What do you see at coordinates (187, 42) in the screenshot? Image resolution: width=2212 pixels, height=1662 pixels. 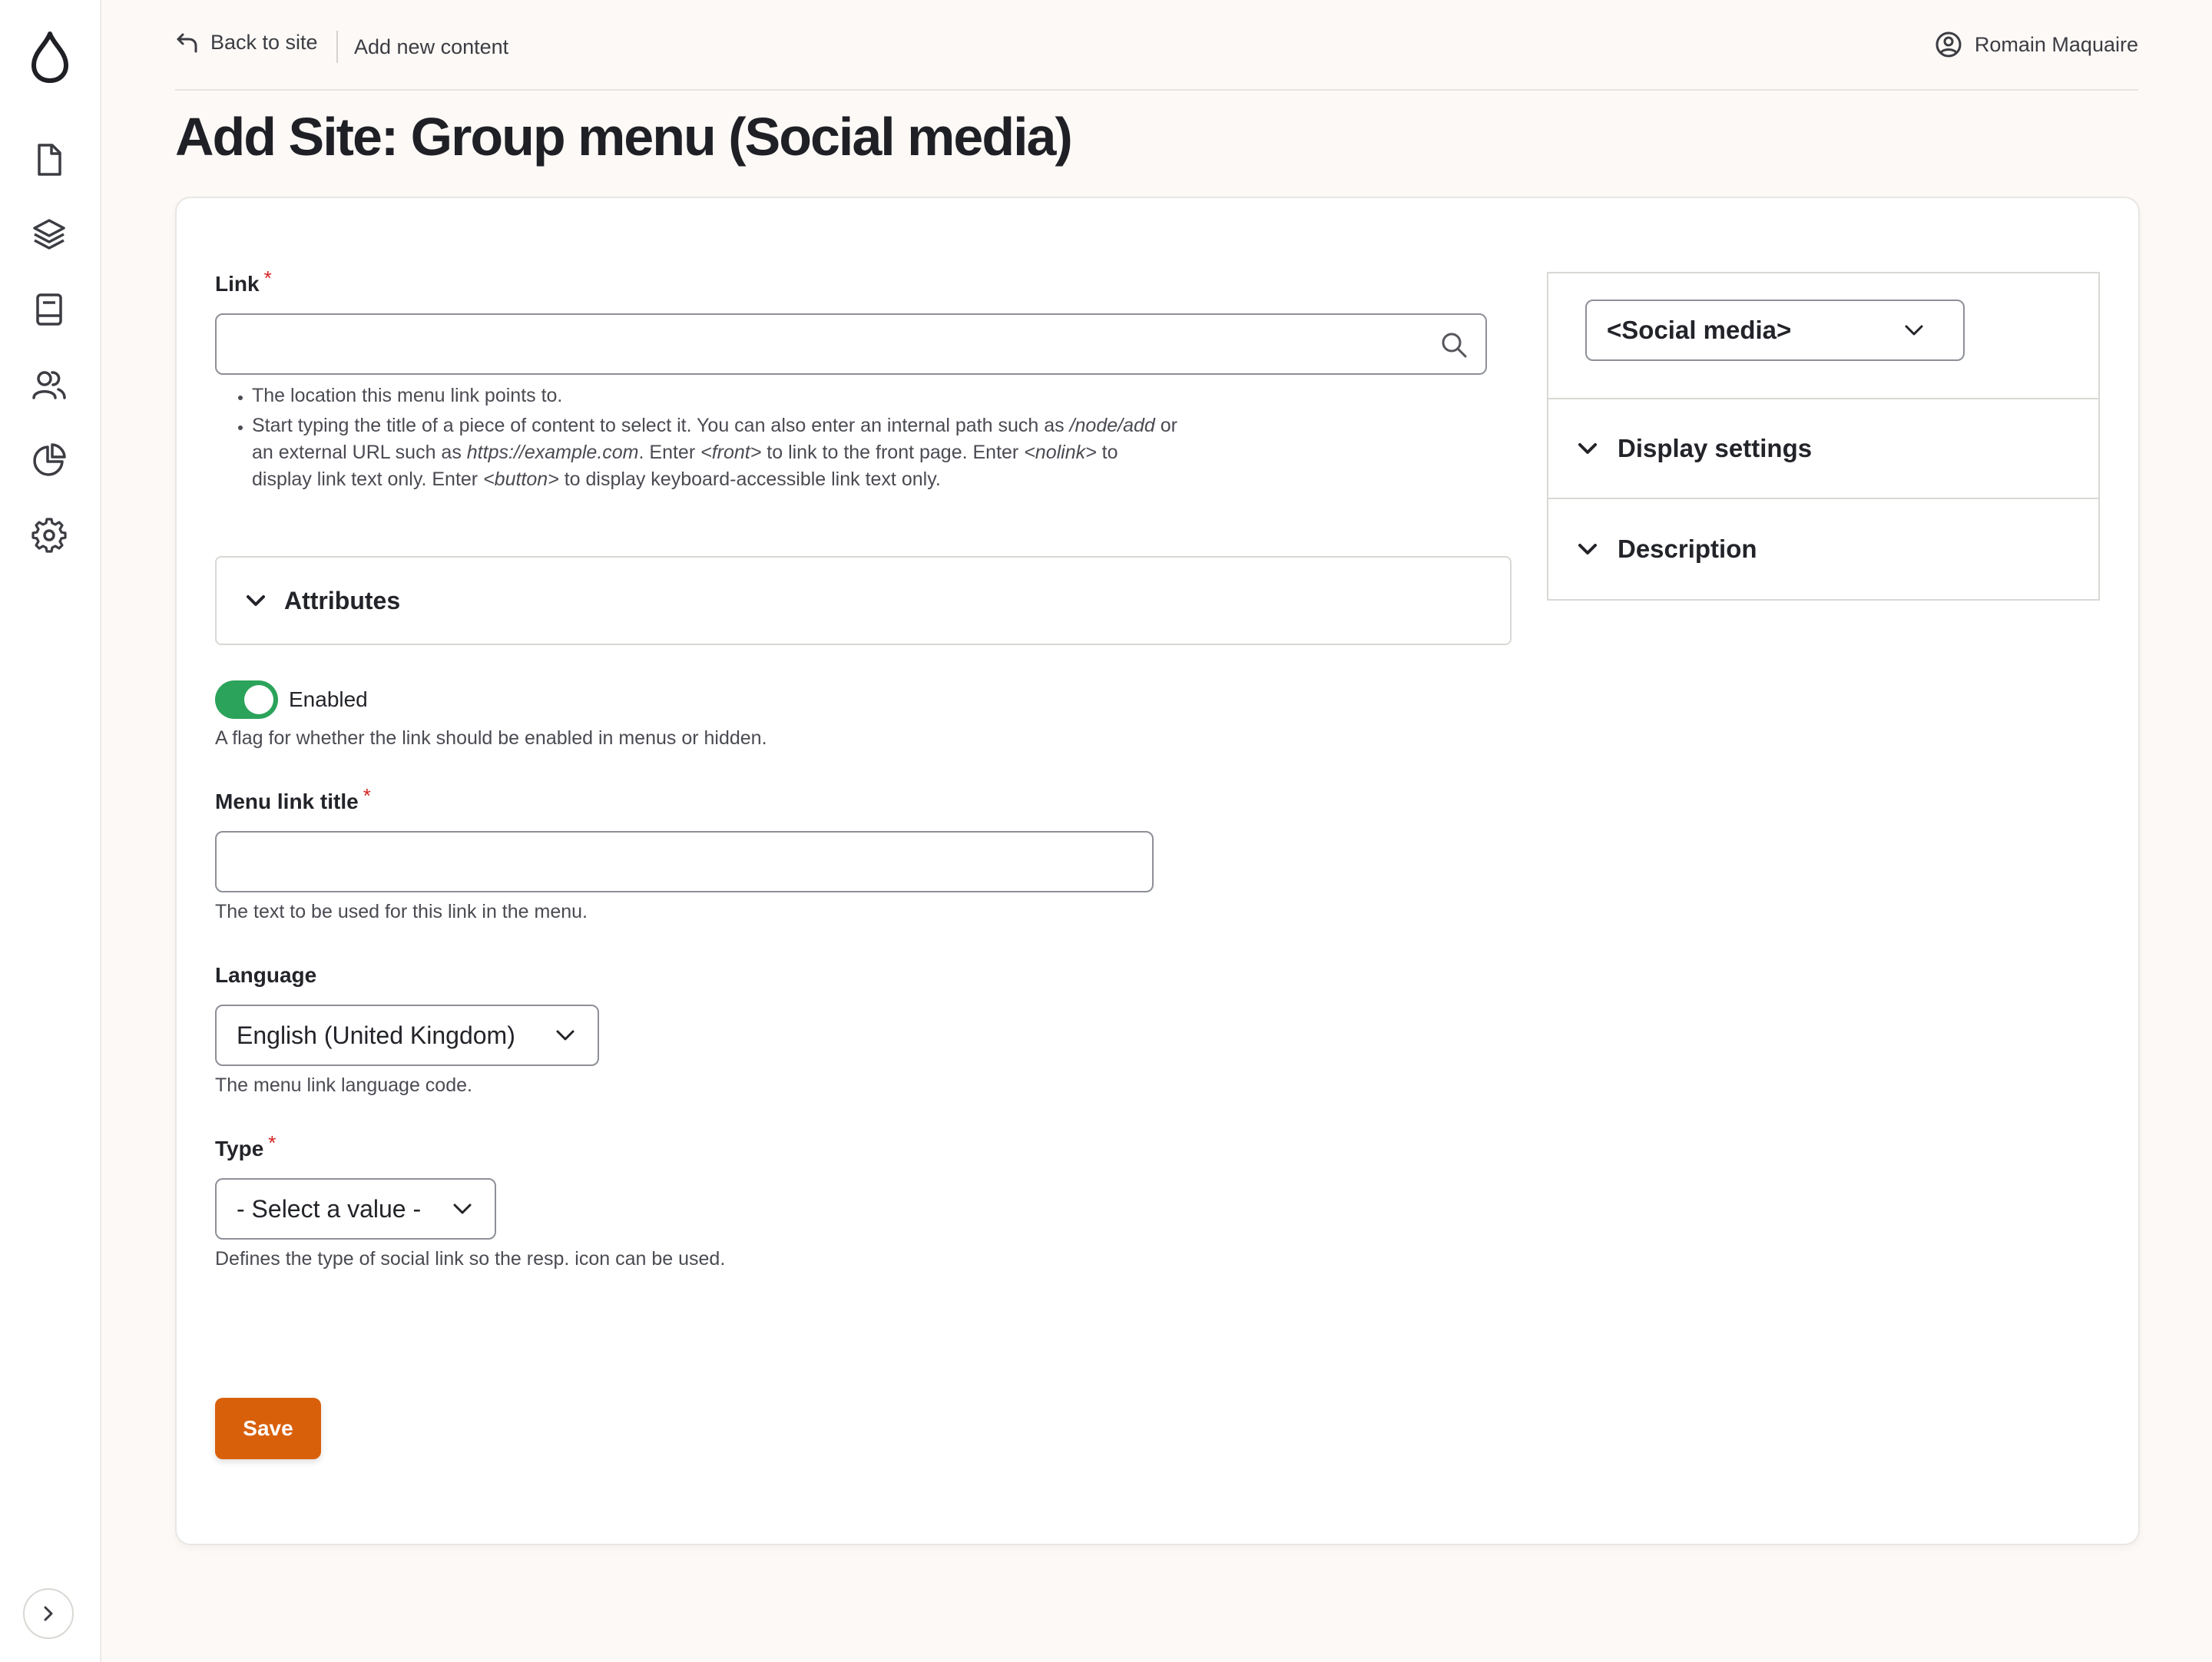 I see `back-arrow-icon` at bounding box center [187, 42].